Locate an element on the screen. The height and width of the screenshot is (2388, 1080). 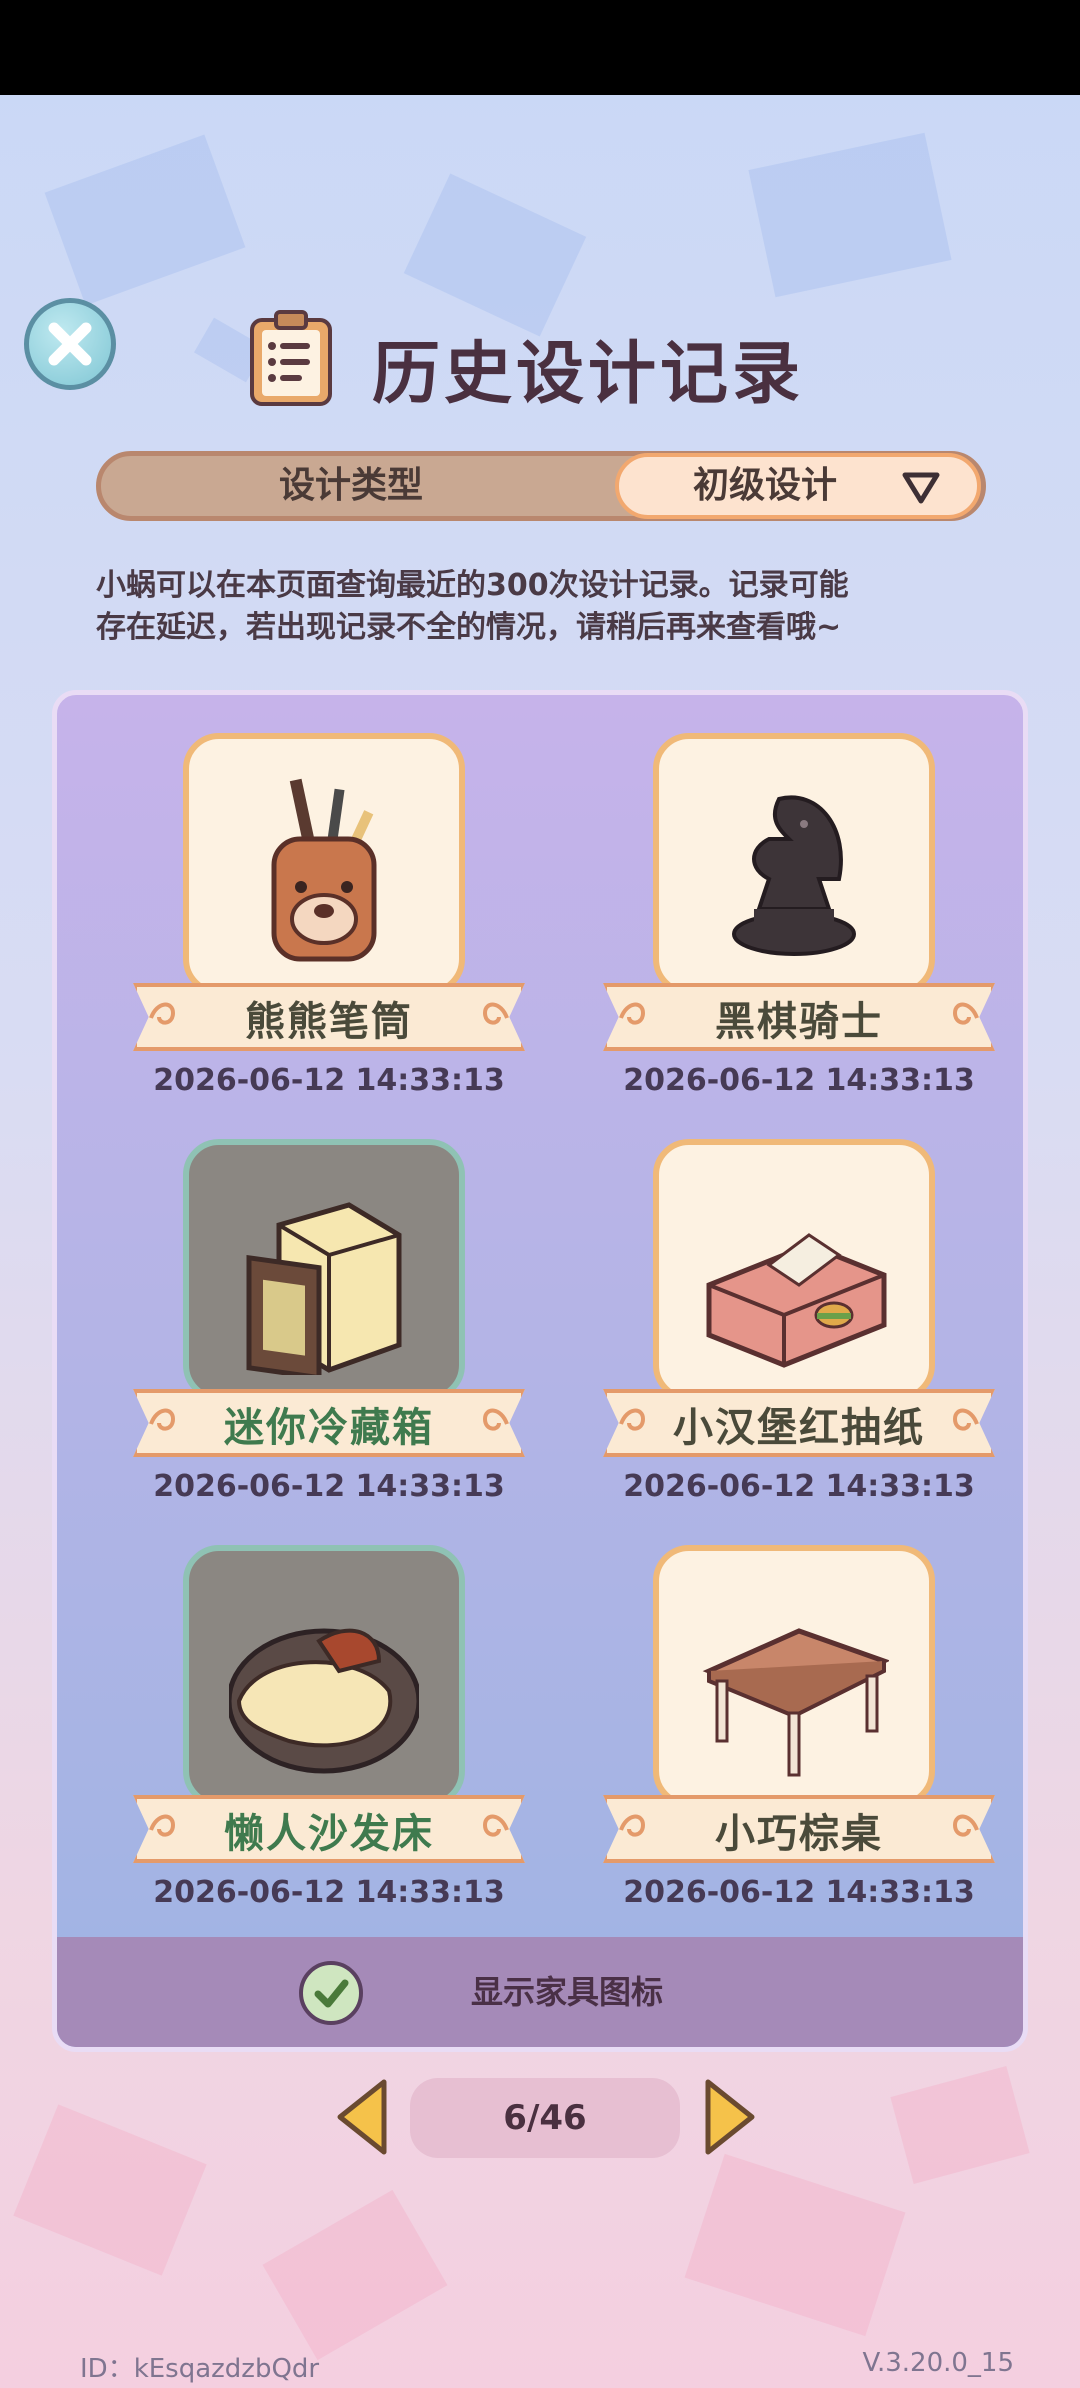
item-name: 黑棋骑士 is located at coordinates (799, 1022).